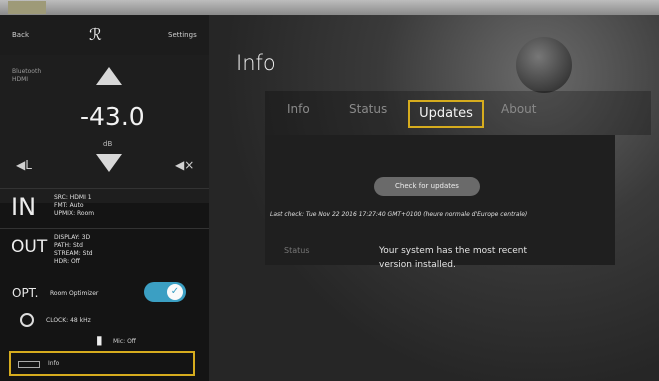  What do you see at coordinates (104, 323) in the screenshot?
I see `clock-row: CLOCK: 48 kHz` at bounding box center [104, 323].